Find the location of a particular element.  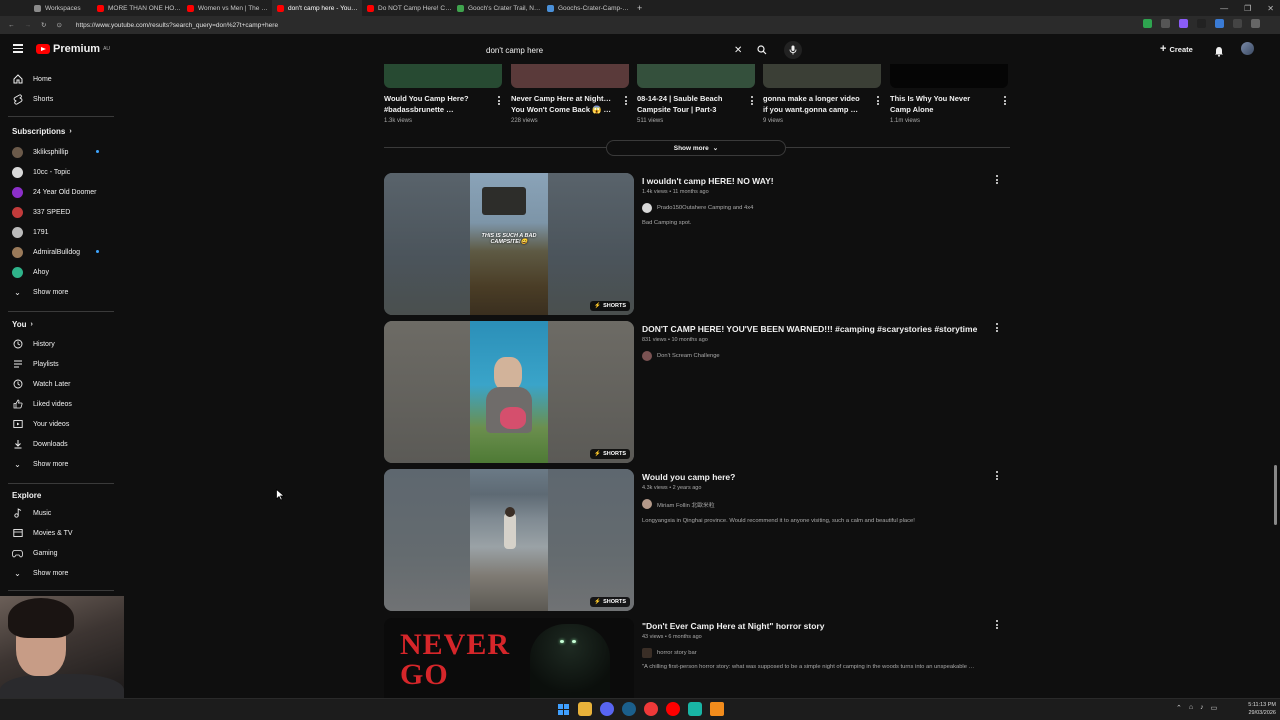

sidebar-item-downloads: Downloads is located at coordinates (59, 444).